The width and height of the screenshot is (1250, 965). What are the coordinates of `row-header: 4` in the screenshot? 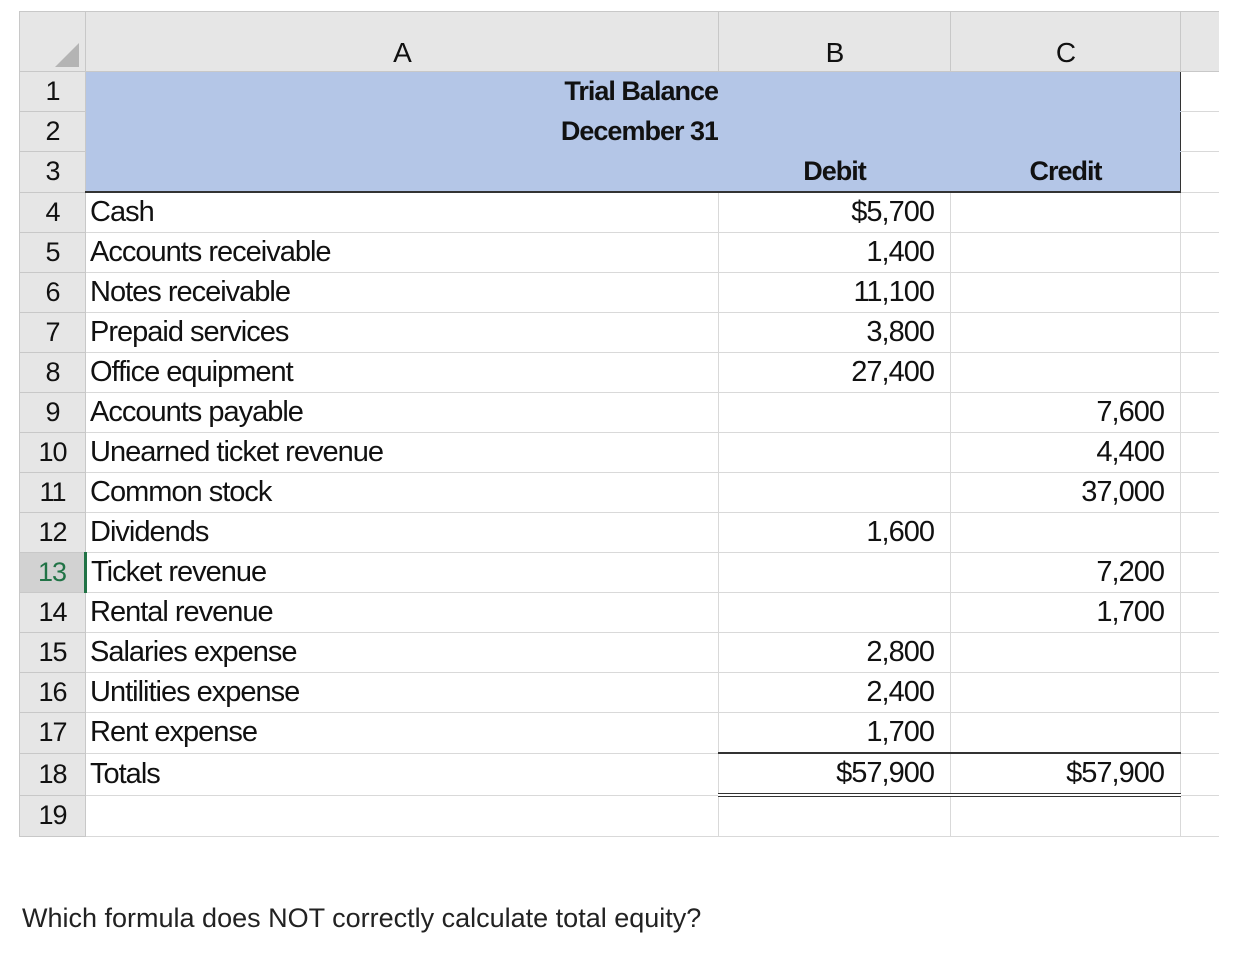 It's located at (52, 212).